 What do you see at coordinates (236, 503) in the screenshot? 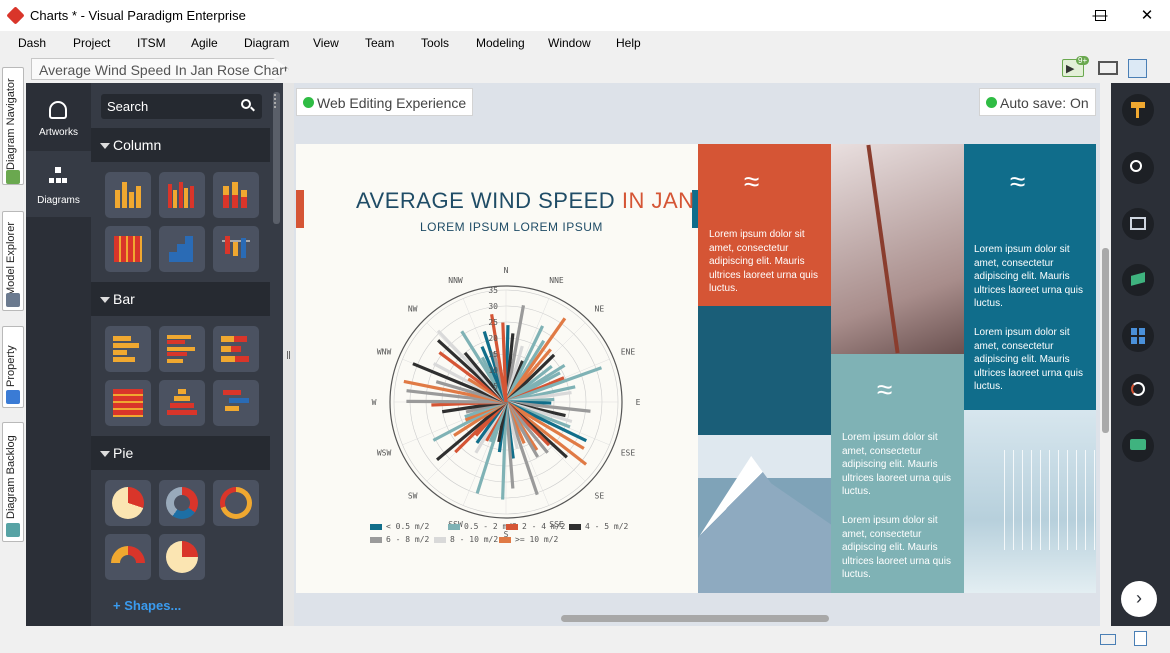
I see `ring-chart-tile` at bounding box center [236, 503].